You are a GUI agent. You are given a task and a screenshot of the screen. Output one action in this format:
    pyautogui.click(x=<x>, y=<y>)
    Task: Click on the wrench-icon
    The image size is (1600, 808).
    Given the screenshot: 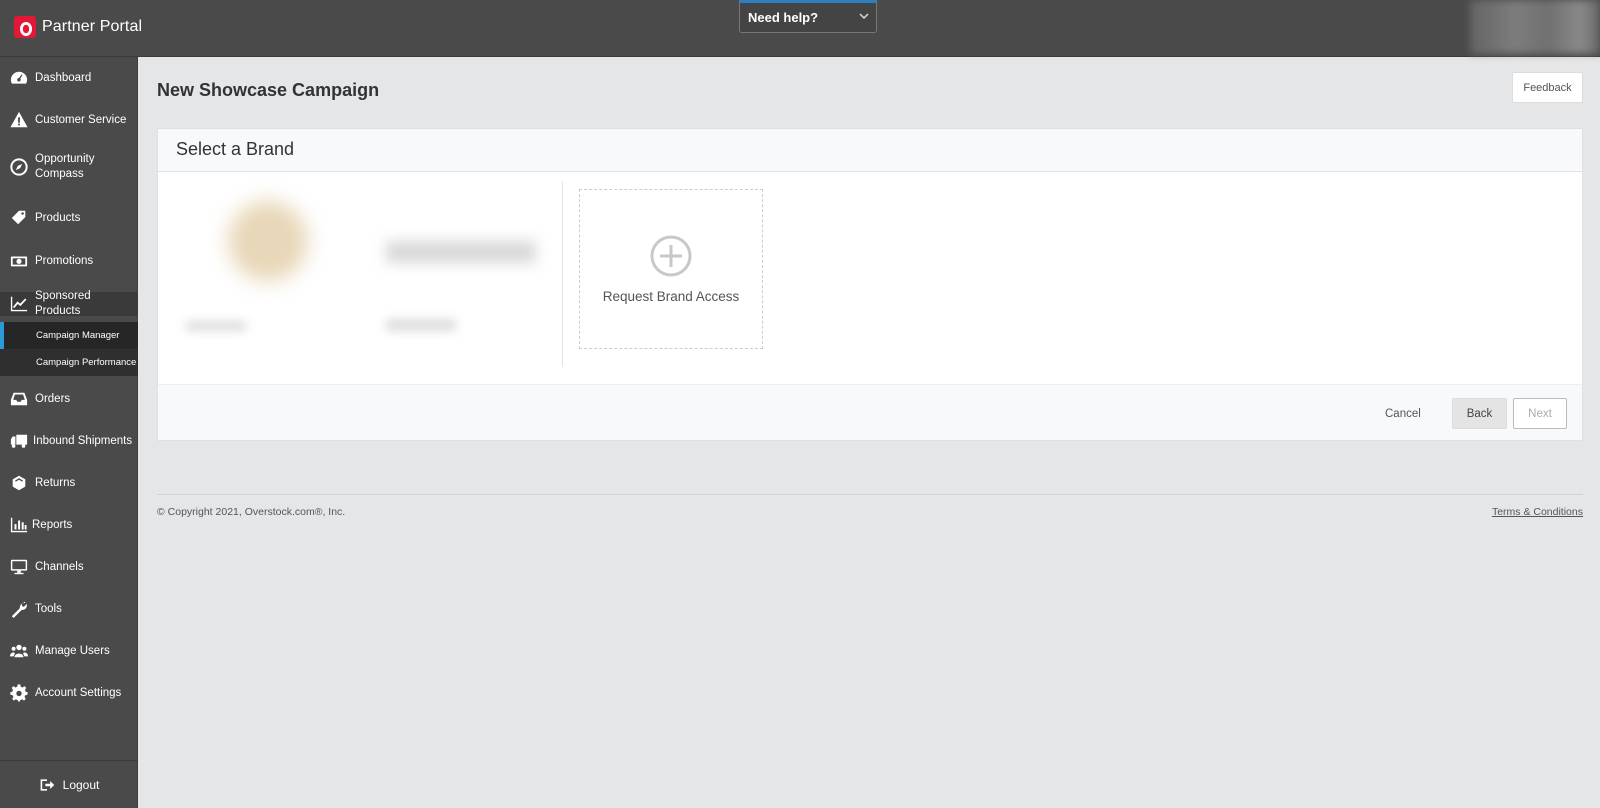 What is the action you would take?
    pyautogui.click(x=19, y=609)
    